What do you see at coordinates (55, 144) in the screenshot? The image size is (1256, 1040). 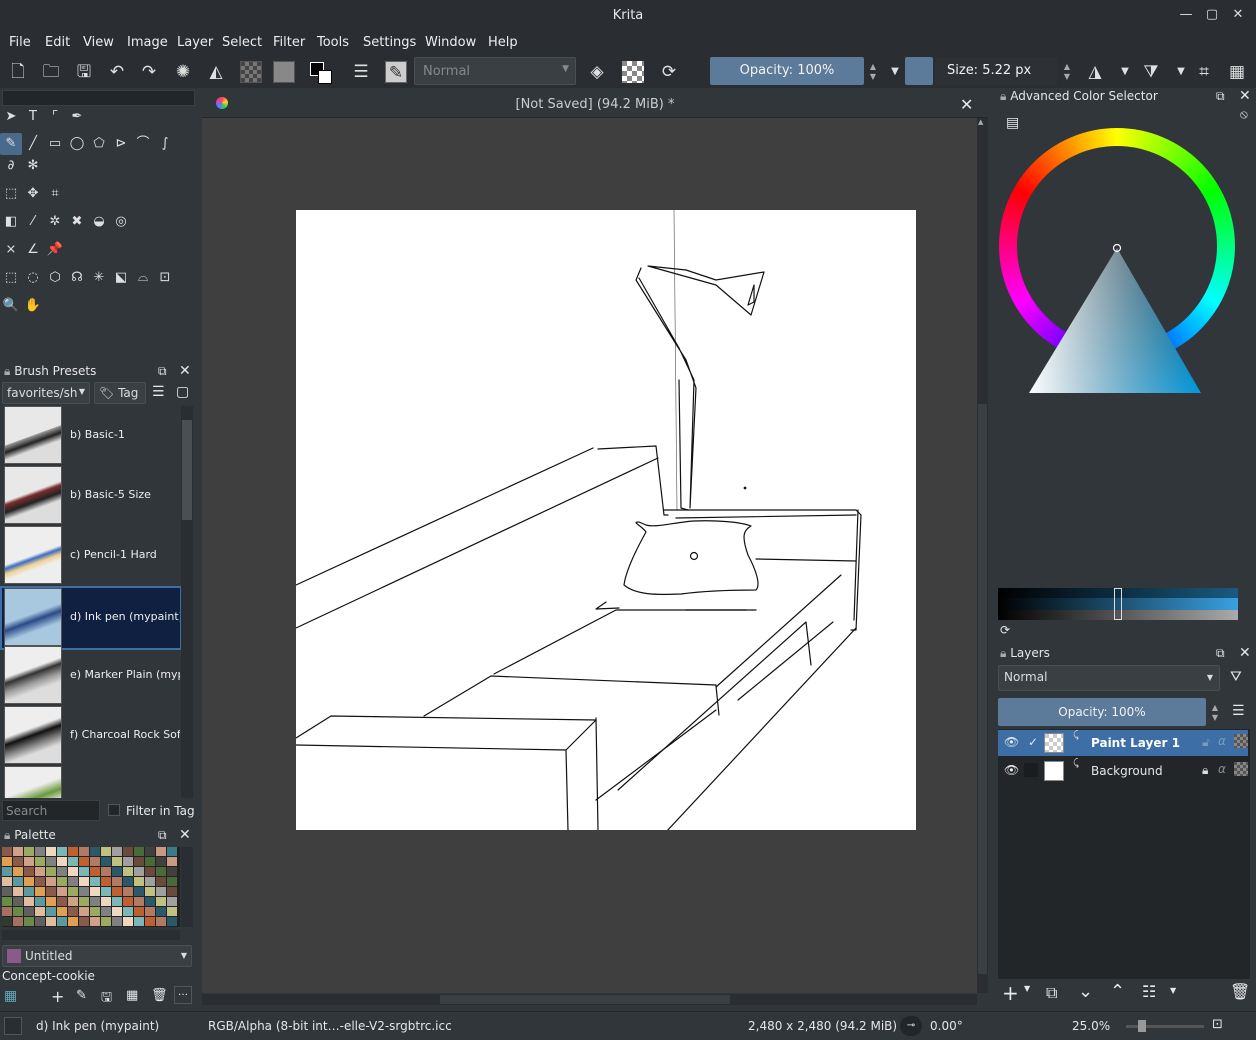 I see `rectangle-tool-icon: ▭` at bounding box center [55, 144].